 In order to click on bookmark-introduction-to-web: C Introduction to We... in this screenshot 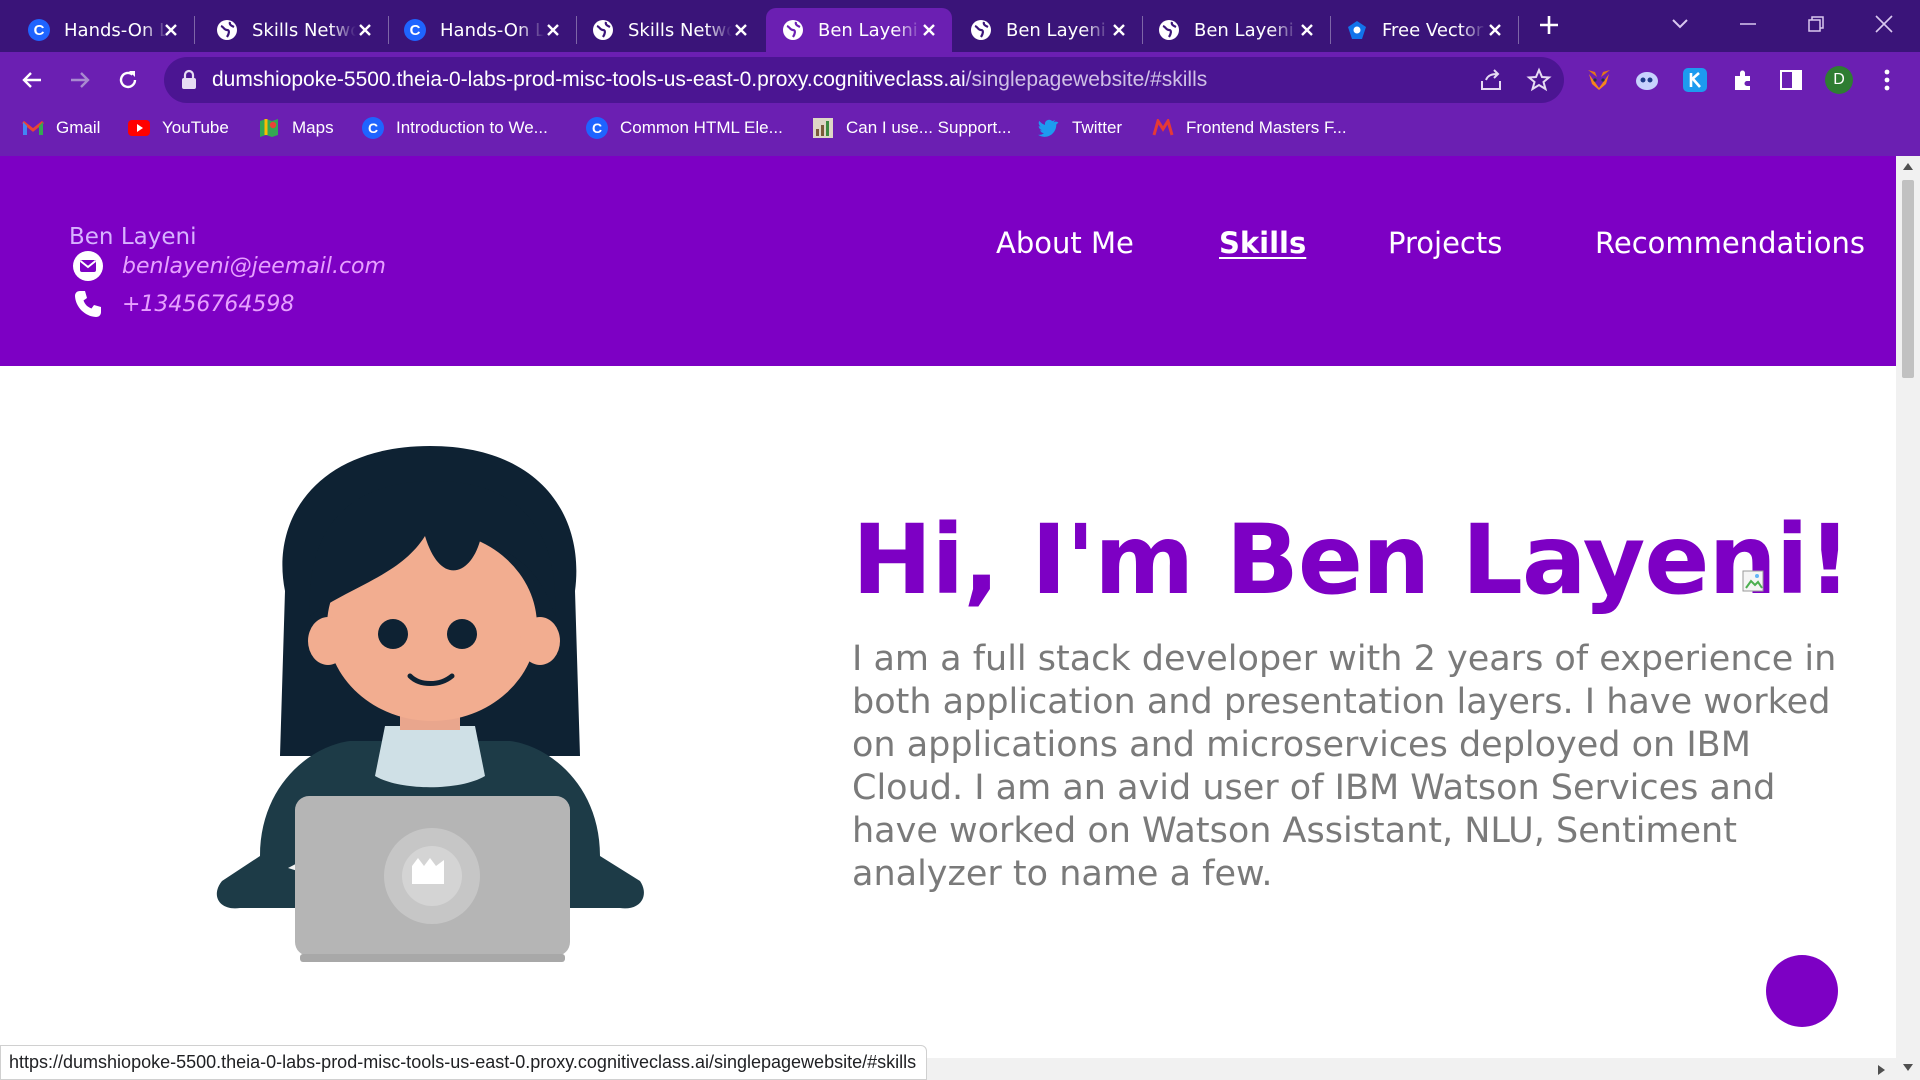, I will do `click(455, 128)`.